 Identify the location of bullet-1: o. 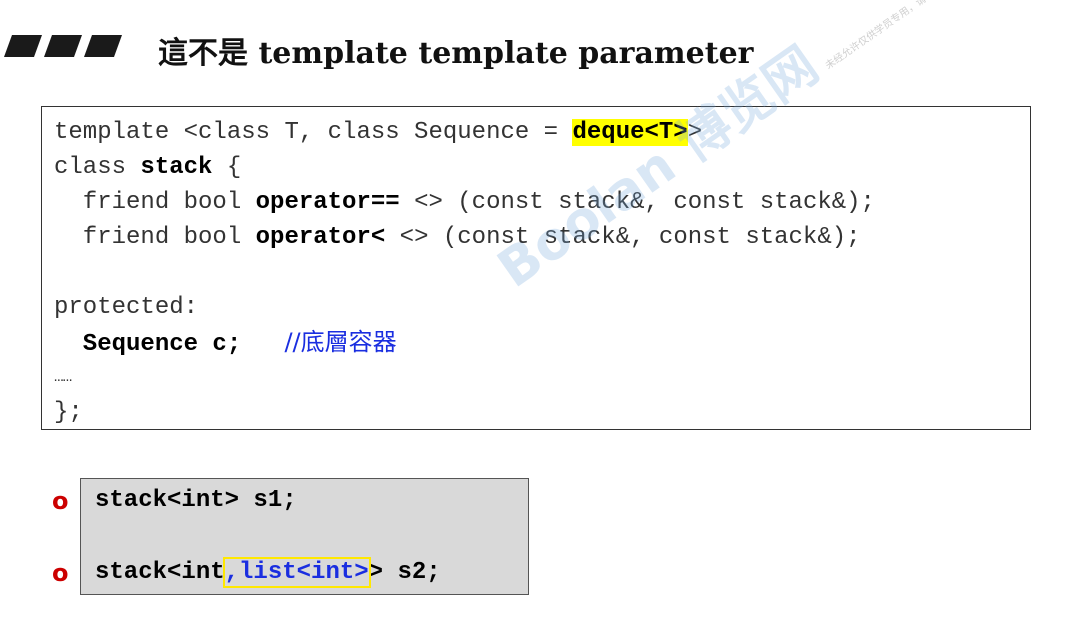
(60, 501).